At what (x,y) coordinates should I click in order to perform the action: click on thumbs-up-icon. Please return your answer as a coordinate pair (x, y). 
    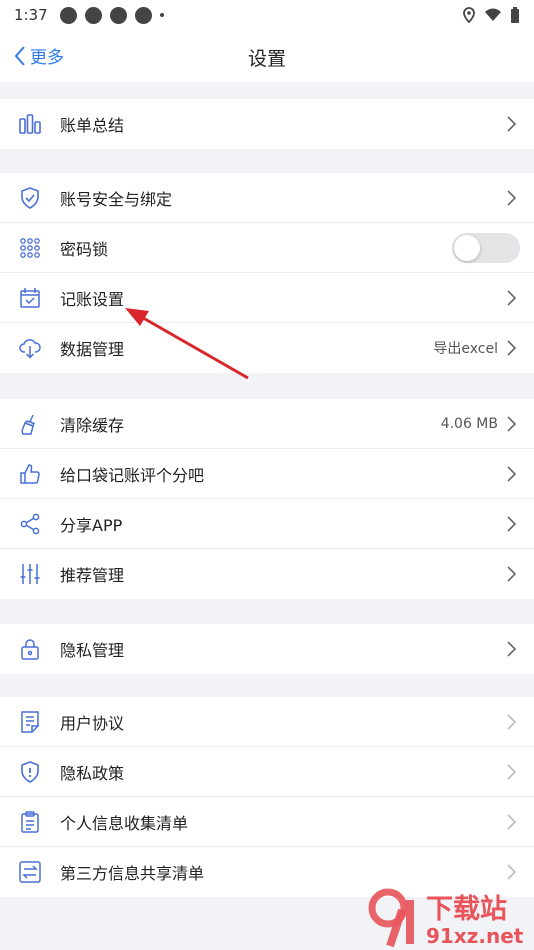
    Looking at the image, I should click on (30, 474).